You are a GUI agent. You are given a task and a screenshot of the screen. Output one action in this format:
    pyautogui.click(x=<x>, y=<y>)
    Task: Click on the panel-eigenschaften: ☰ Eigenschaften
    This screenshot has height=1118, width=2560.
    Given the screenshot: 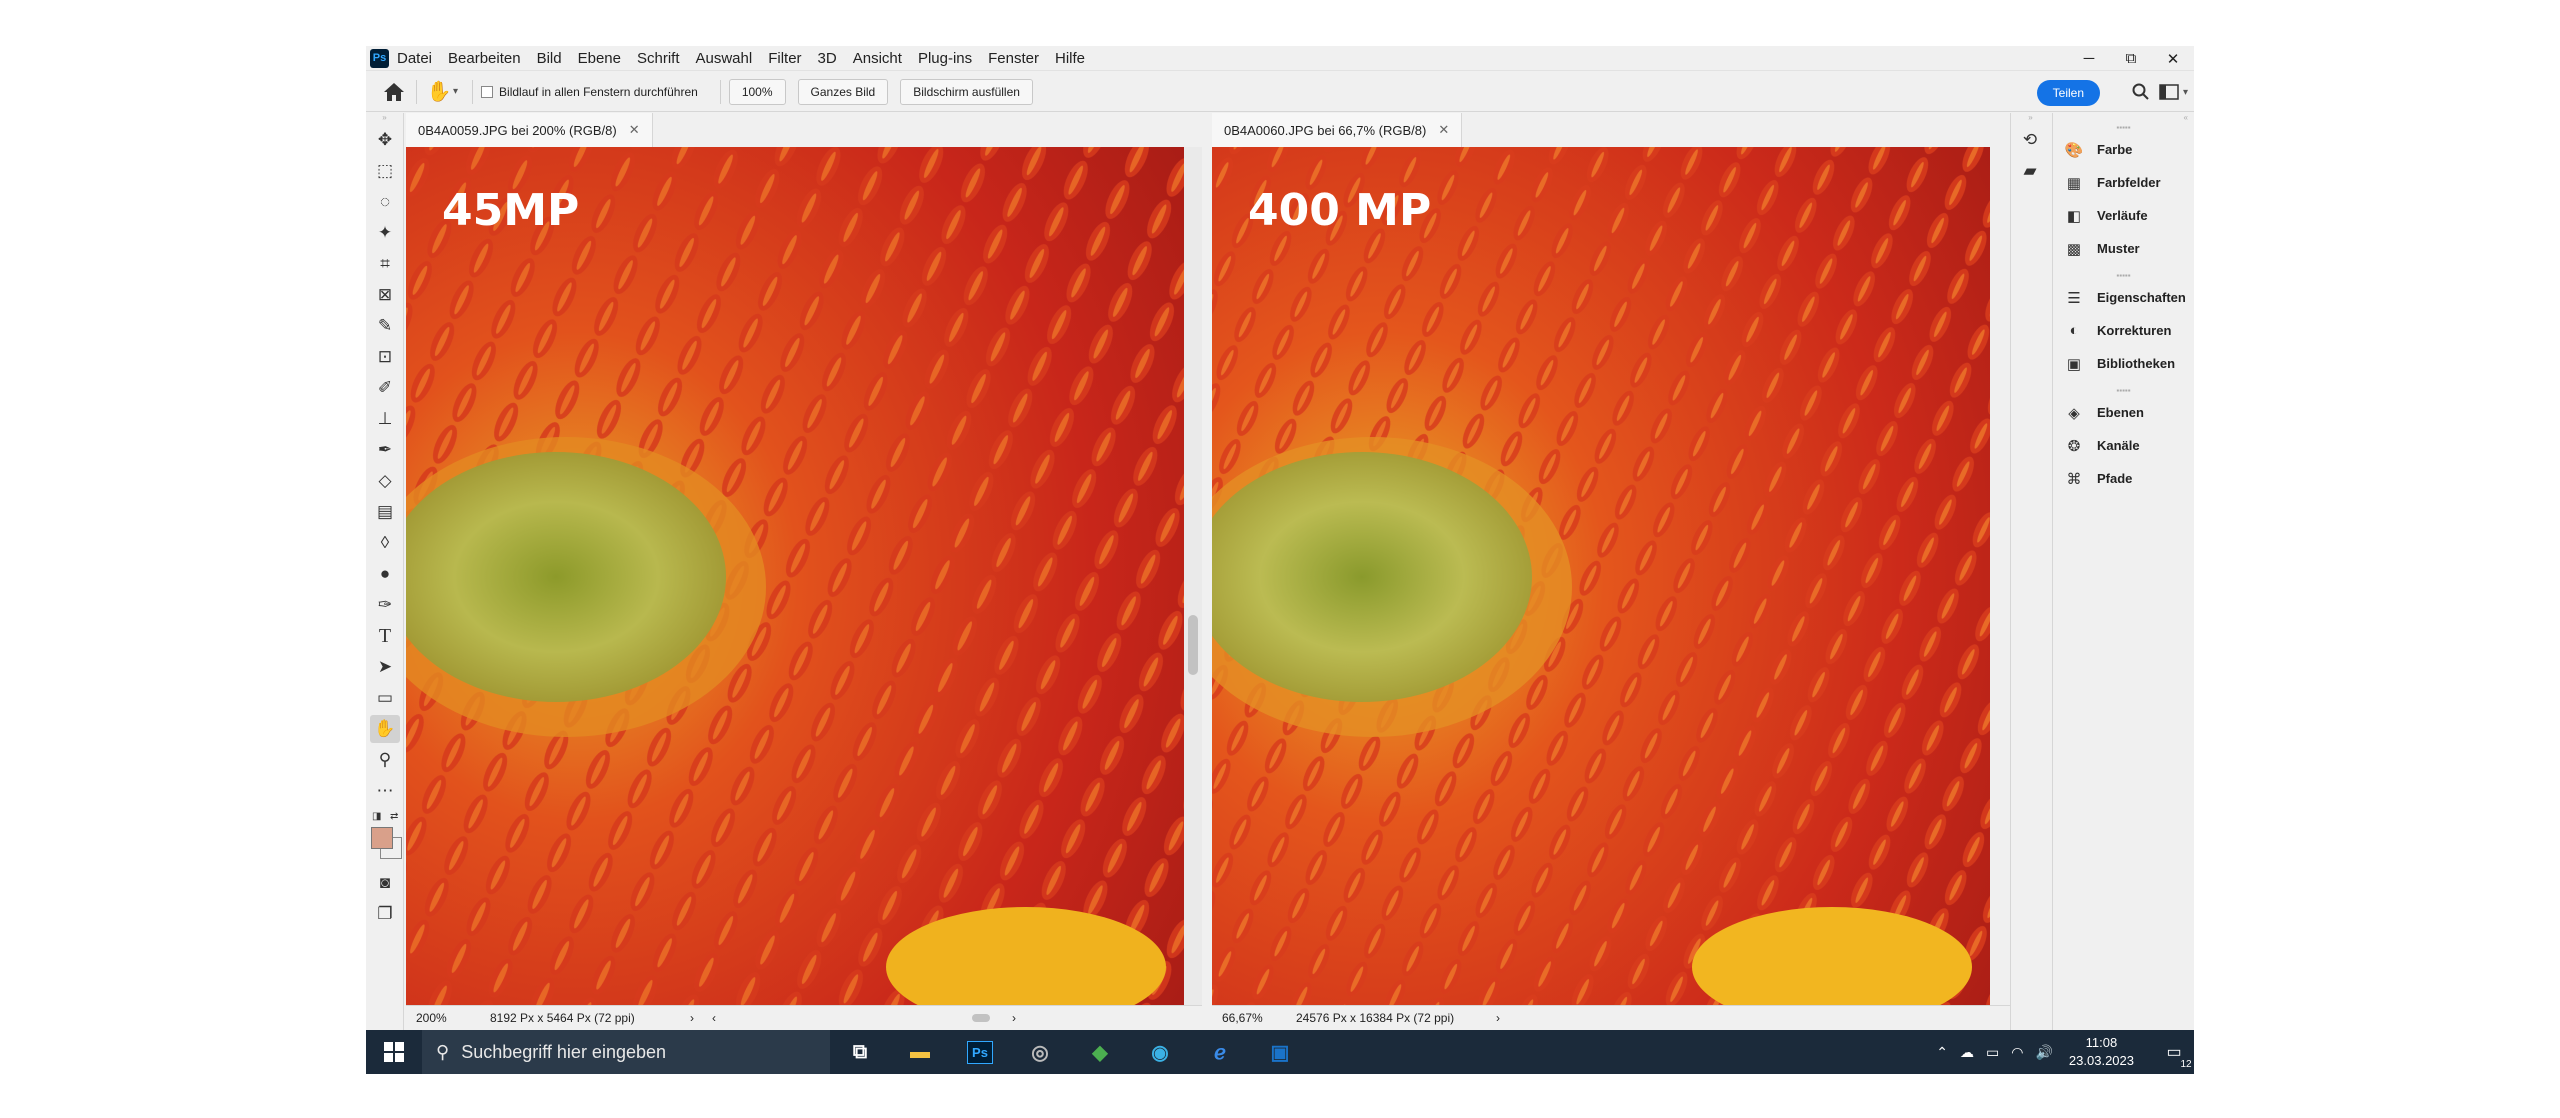 What is the action you would take?
    pyautogui.click(x=2123, y=297)
    